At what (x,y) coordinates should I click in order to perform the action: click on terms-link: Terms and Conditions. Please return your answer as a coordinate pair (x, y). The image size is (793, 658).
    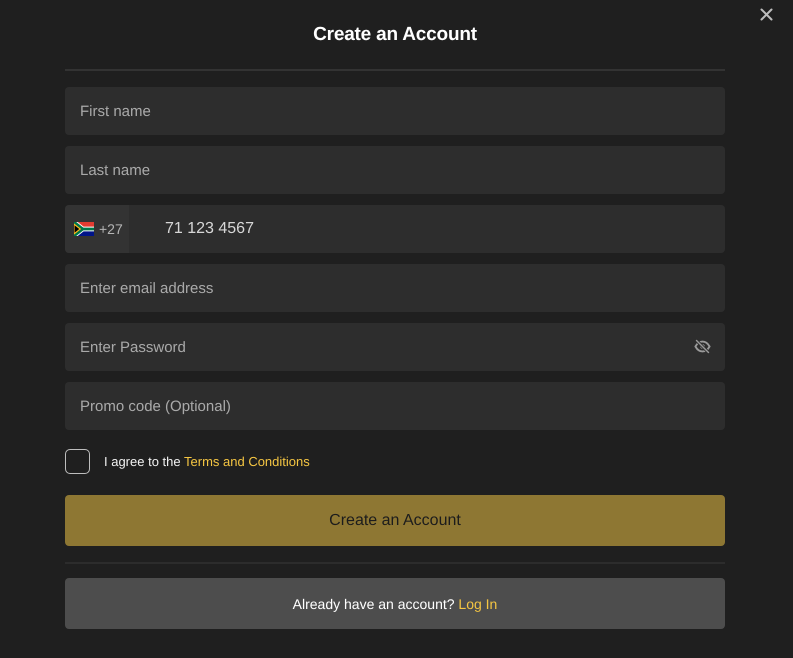
    Looking at the image, I should click on (247, 461).